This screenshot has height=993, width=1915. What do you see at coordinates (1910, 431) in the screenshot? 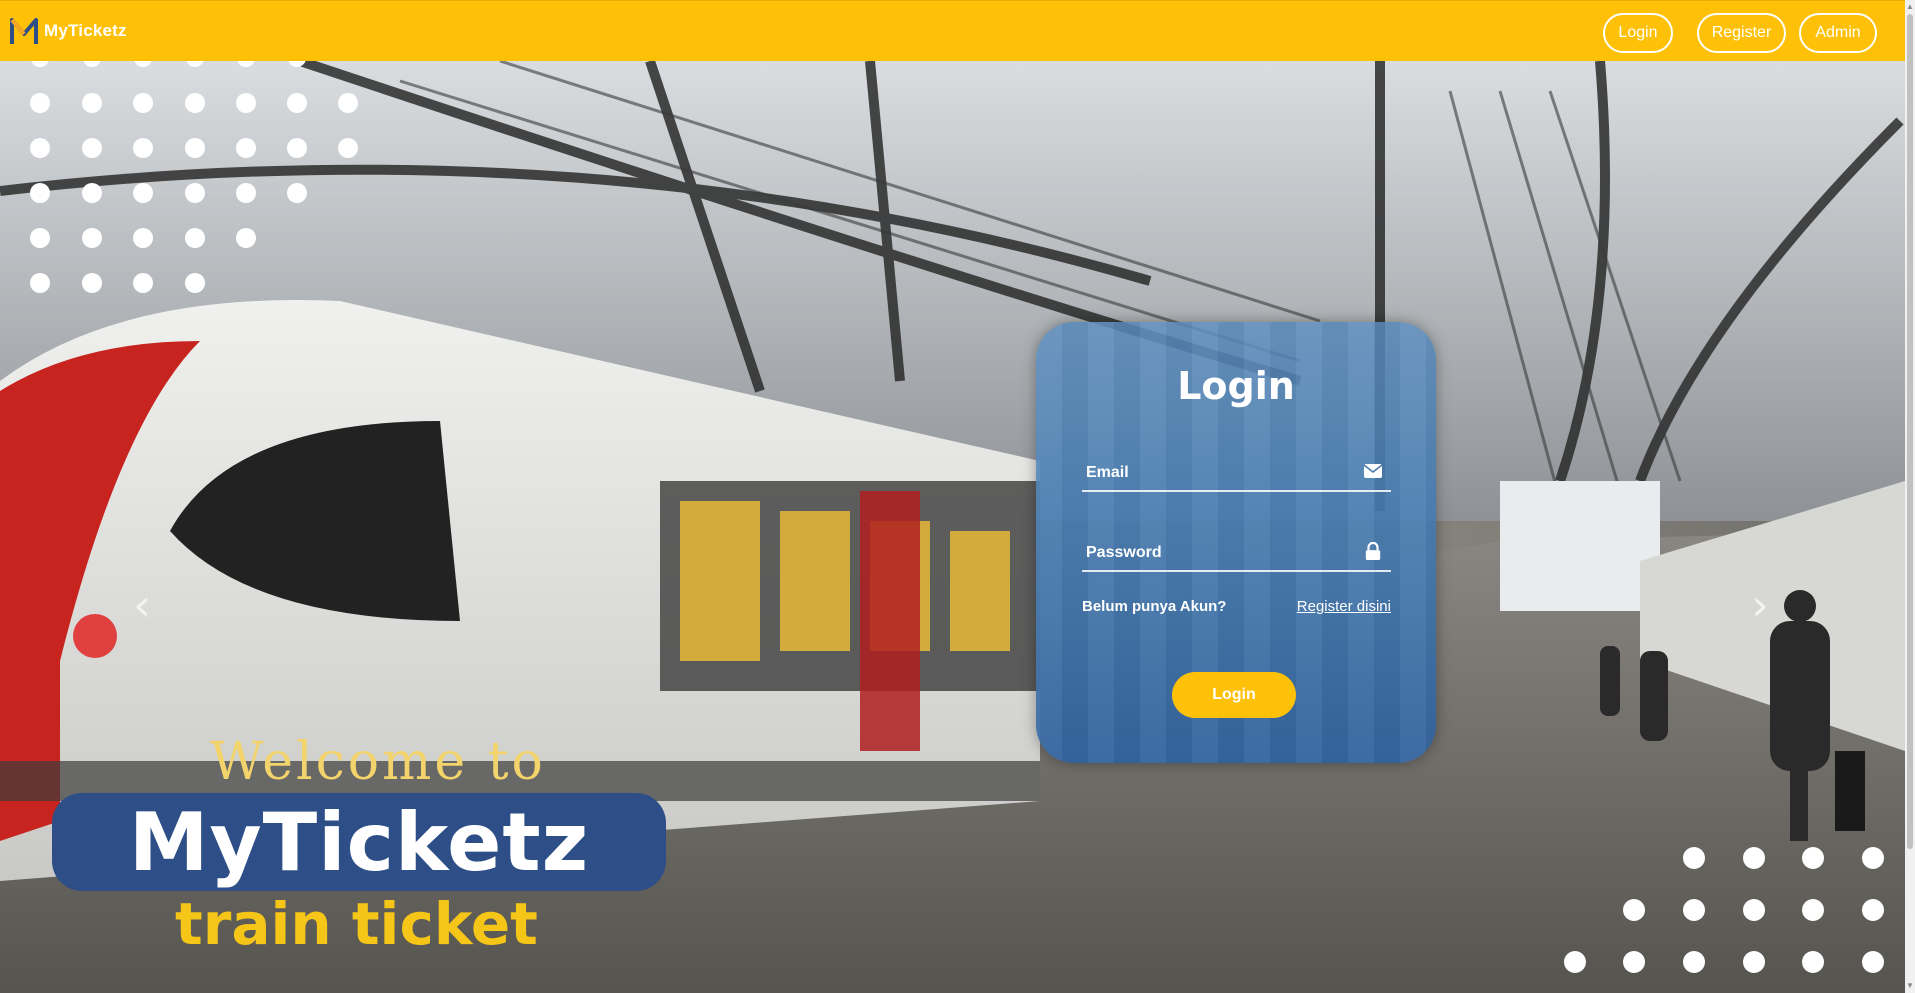
I see `scrollbar-thumb` at bounding box center [1910, 431].